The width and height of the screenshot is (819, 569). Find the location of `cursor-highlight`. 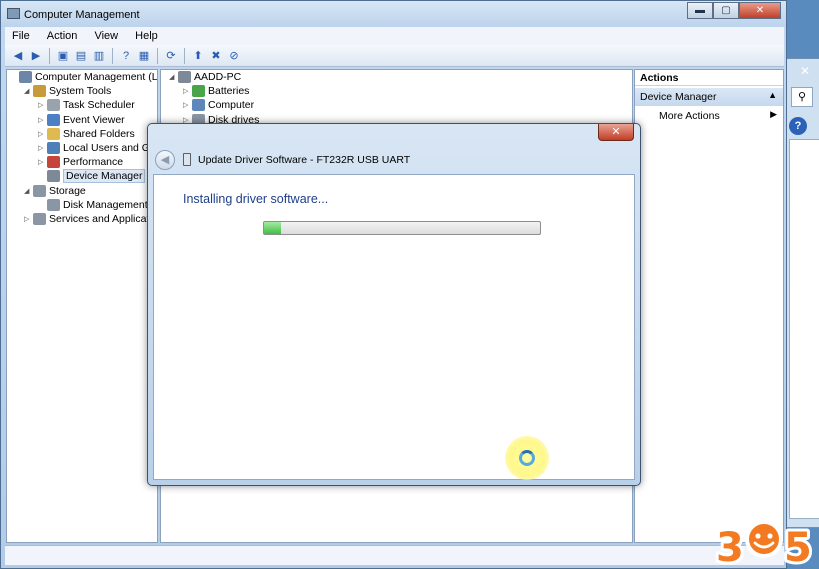

cursor-highlight is located at coordinates (527, 458).